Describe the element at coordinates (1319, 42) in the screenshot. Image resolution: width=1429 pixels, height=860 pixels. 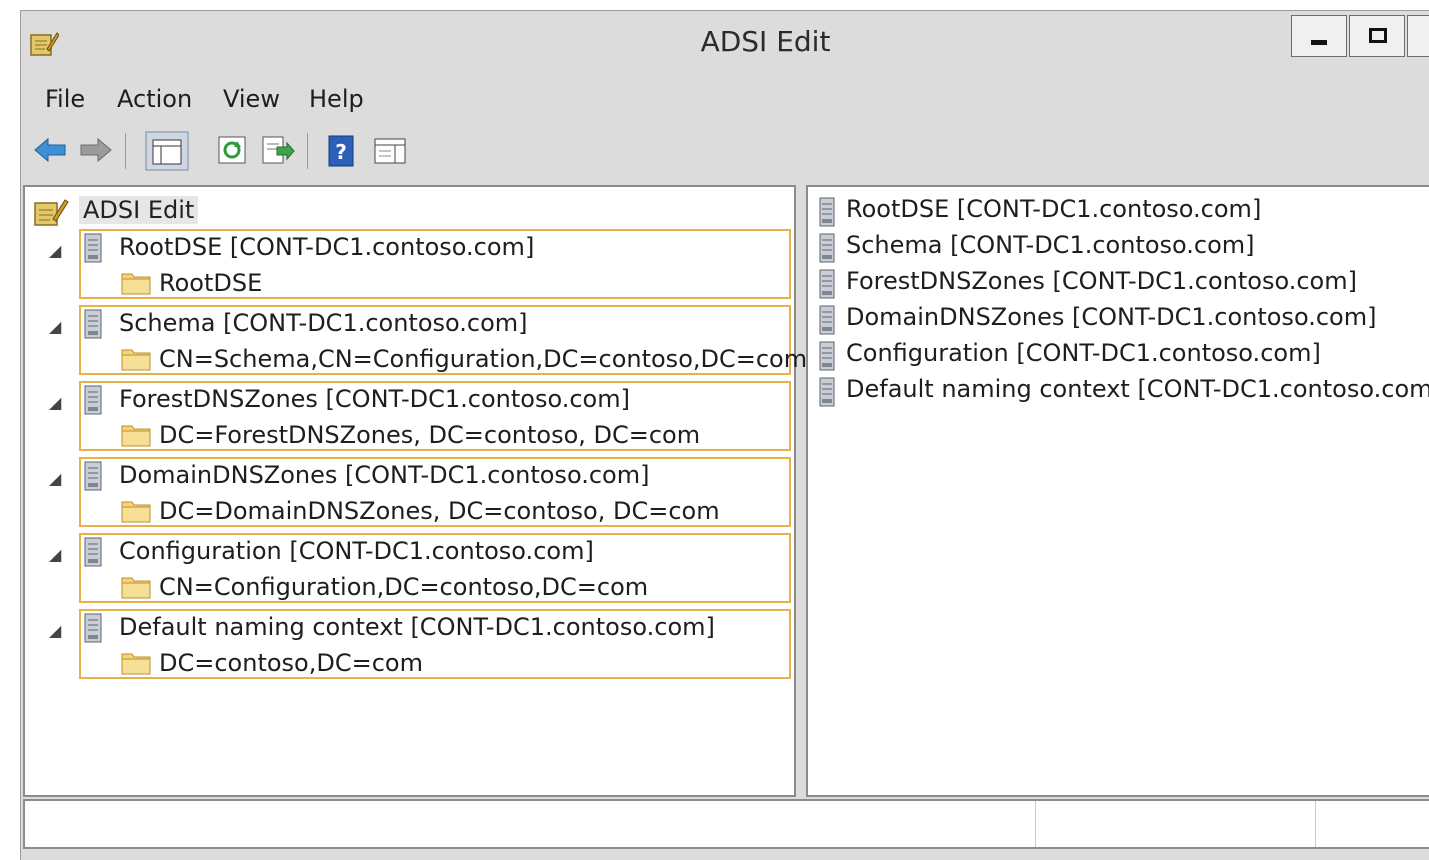
I see `minimize-icon` at that location.